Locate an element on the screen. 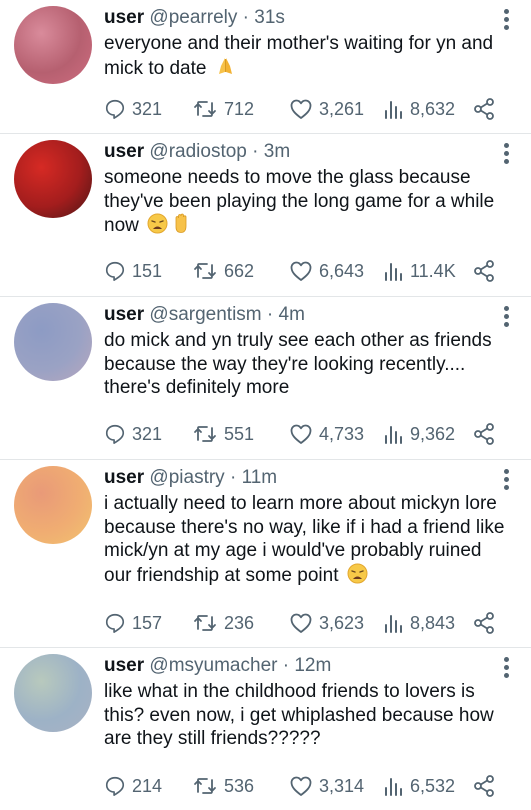 Image resolution: width=531 pixels, height=810 pixels. like-button: 3,314 is located at coordinates (326, 786).